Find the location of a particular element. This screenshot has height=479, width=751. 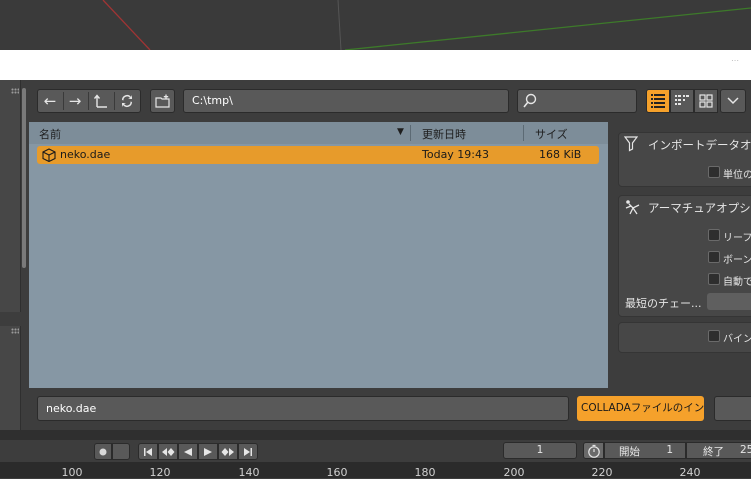

cancel-button is located at coordinates (732, 408).